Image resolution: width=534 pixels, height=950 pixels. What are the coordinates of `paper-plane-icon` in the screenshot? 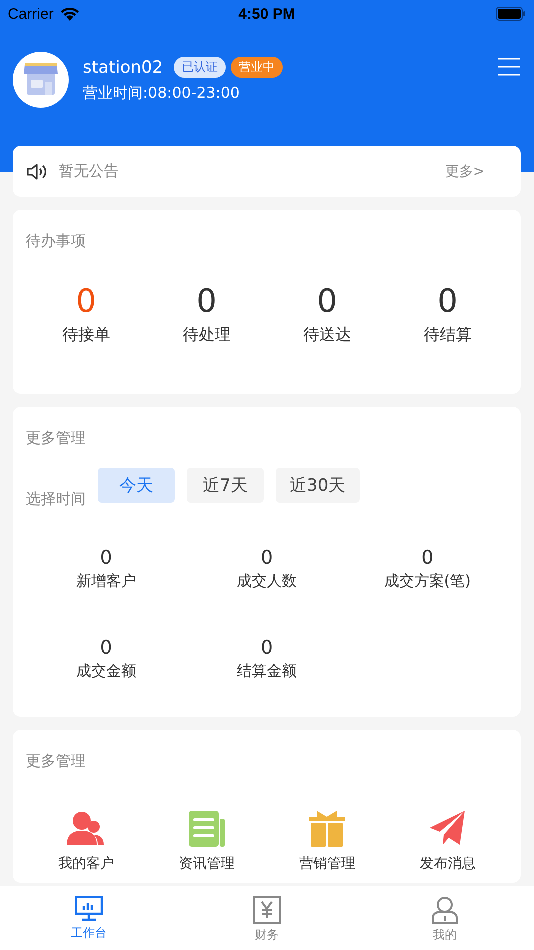 It's located at (448, 829).